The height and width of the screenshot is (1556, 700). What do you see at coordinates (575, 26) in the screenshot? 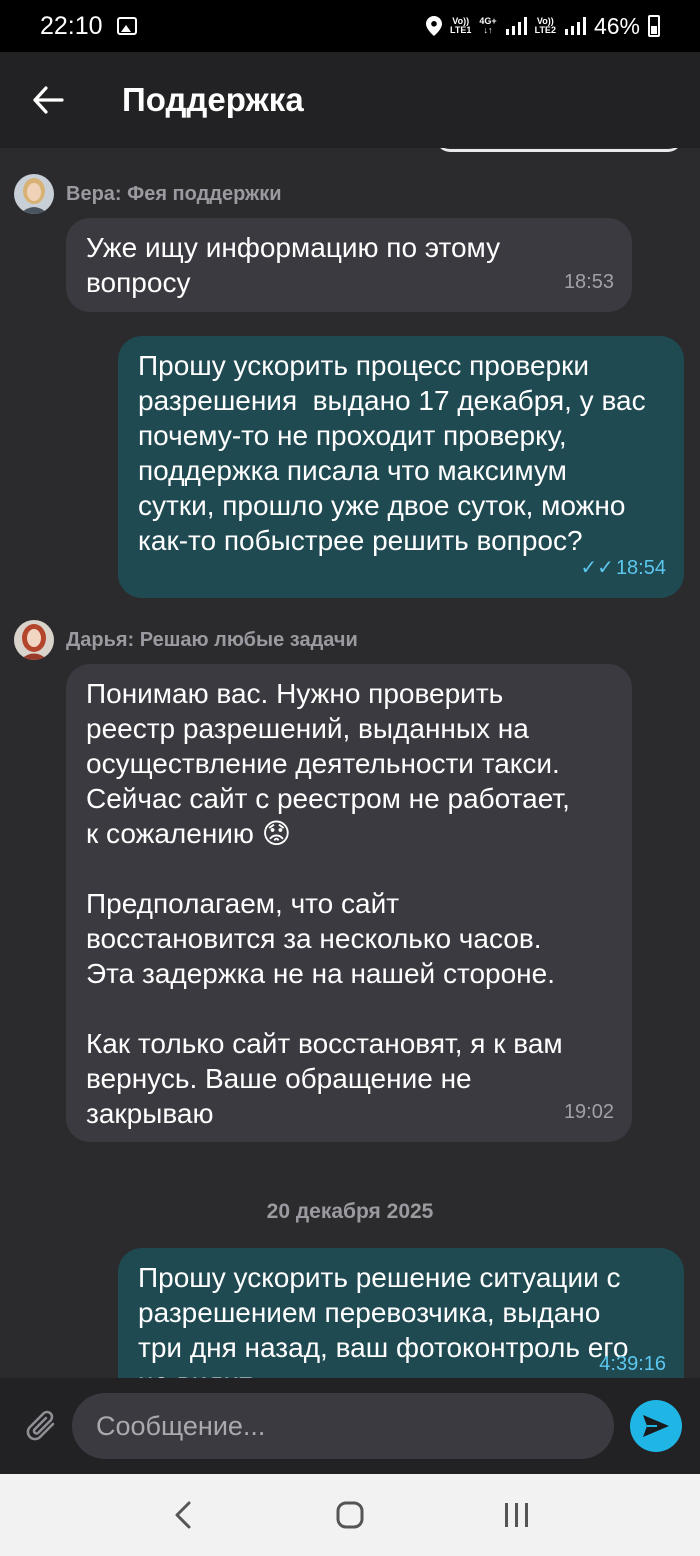
I see `signal-bars-2-icon` at bounding box center [575, 26].